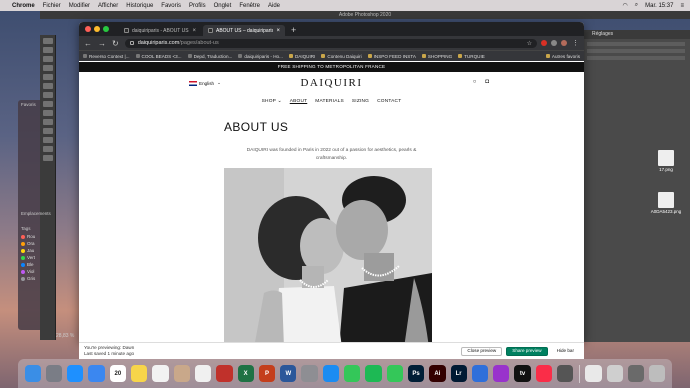 Image resolution: width=690 pixels, height=388 pixels. I want to click on bookmark-folder-daiquiri: DAIQUIRI, so click(301, 56).